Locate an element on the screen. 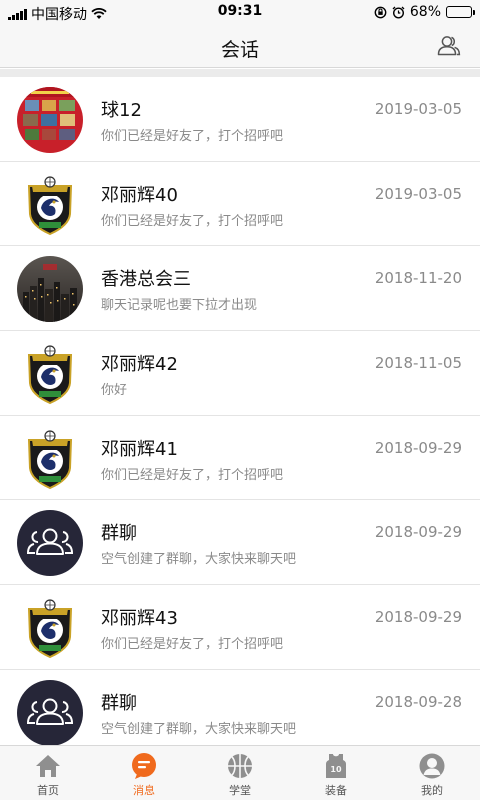  tab-label: 首页 is located at coordinates (48, 790).